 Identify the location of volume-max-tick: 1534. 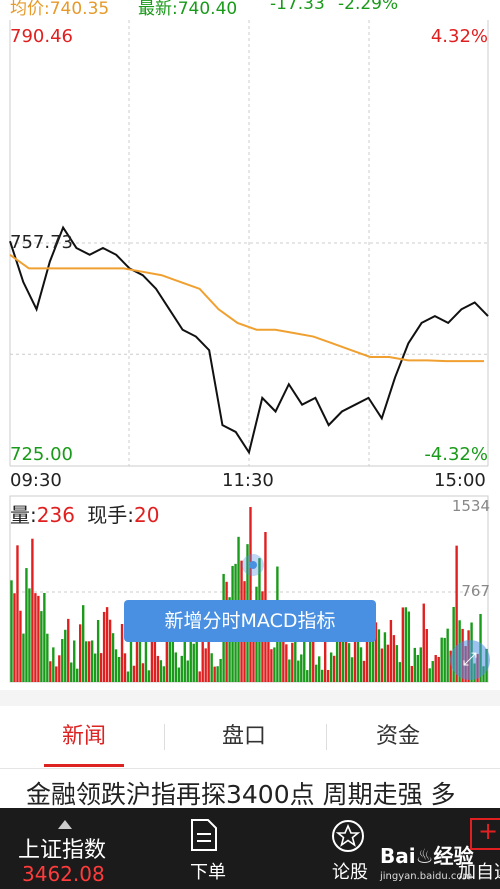
(470, 506).